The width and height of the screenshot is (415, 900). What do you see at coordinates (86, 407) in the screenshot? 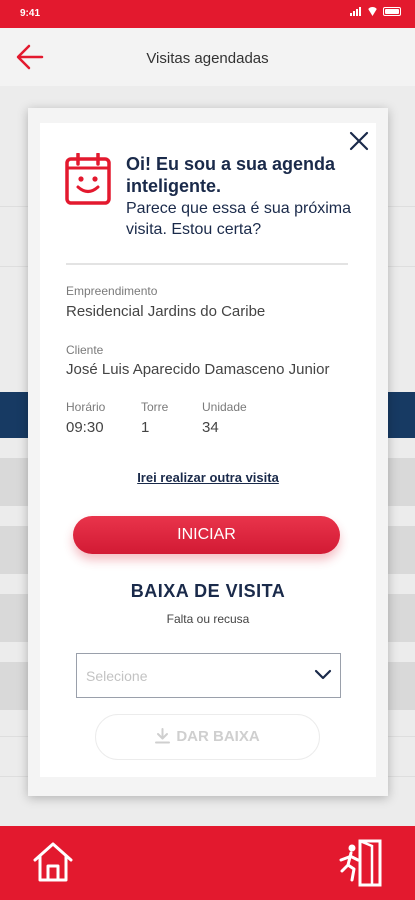
I see `horario-label: Horário` at bounding box center [86, 407].